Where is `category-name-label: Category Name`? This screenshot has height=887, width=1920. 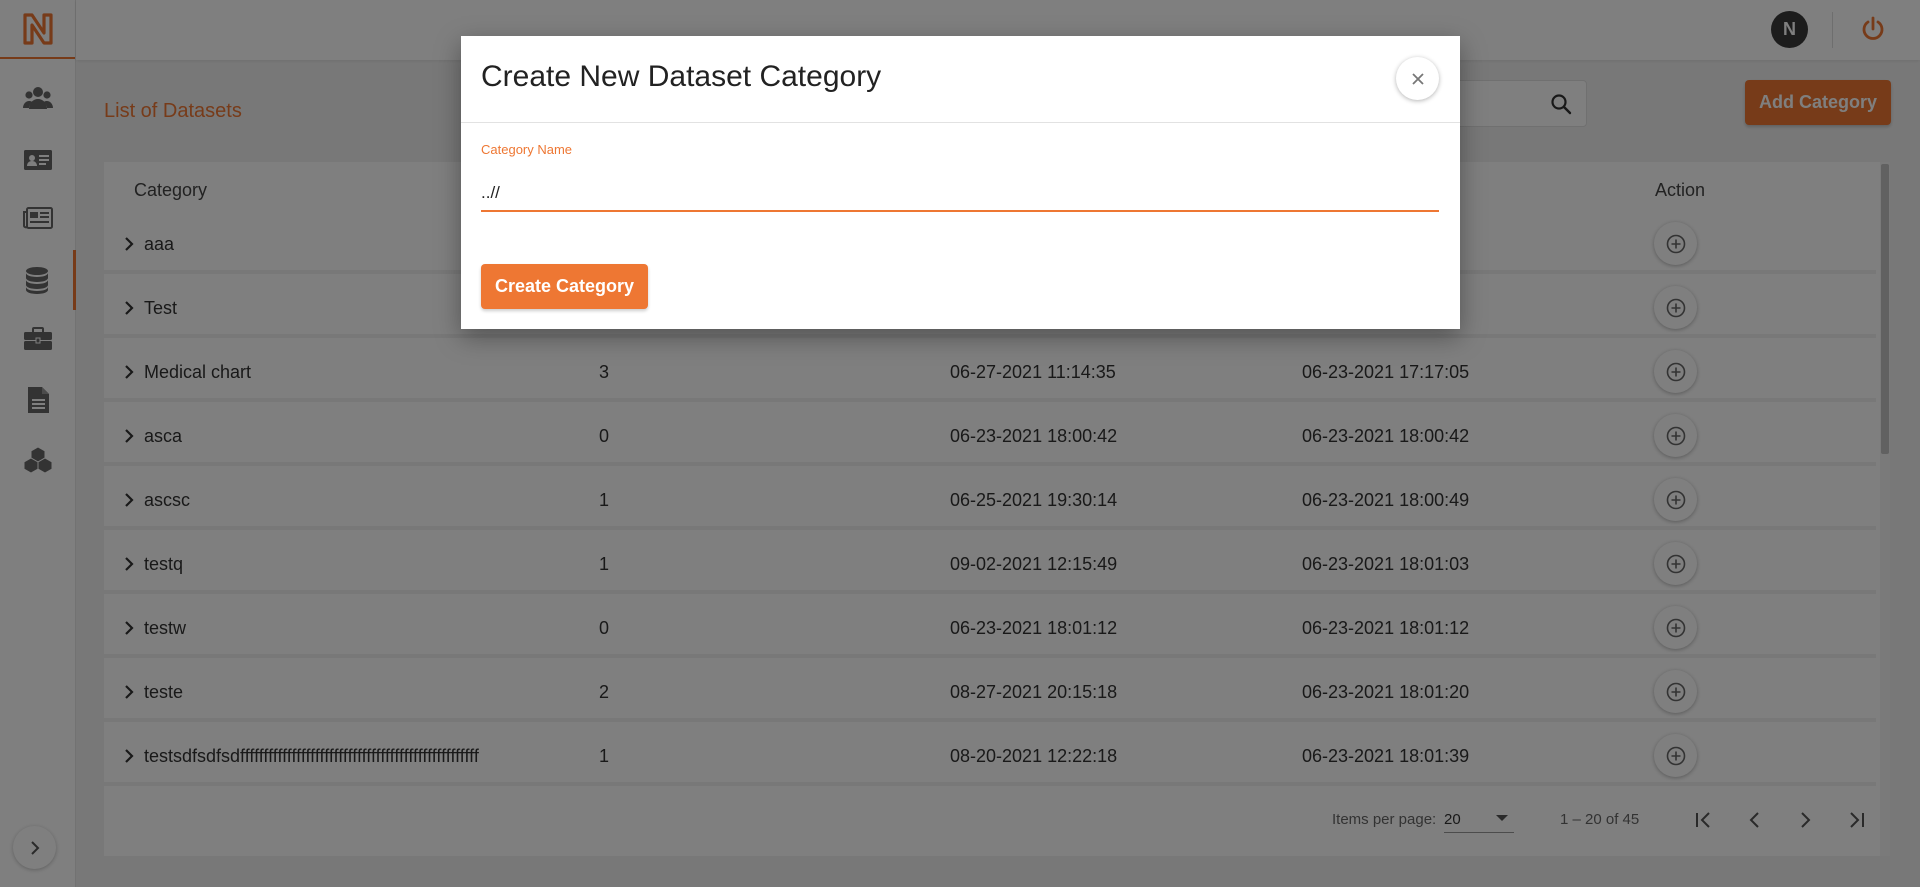 category-name-label: Category Name is located at coordinates (527, 149).